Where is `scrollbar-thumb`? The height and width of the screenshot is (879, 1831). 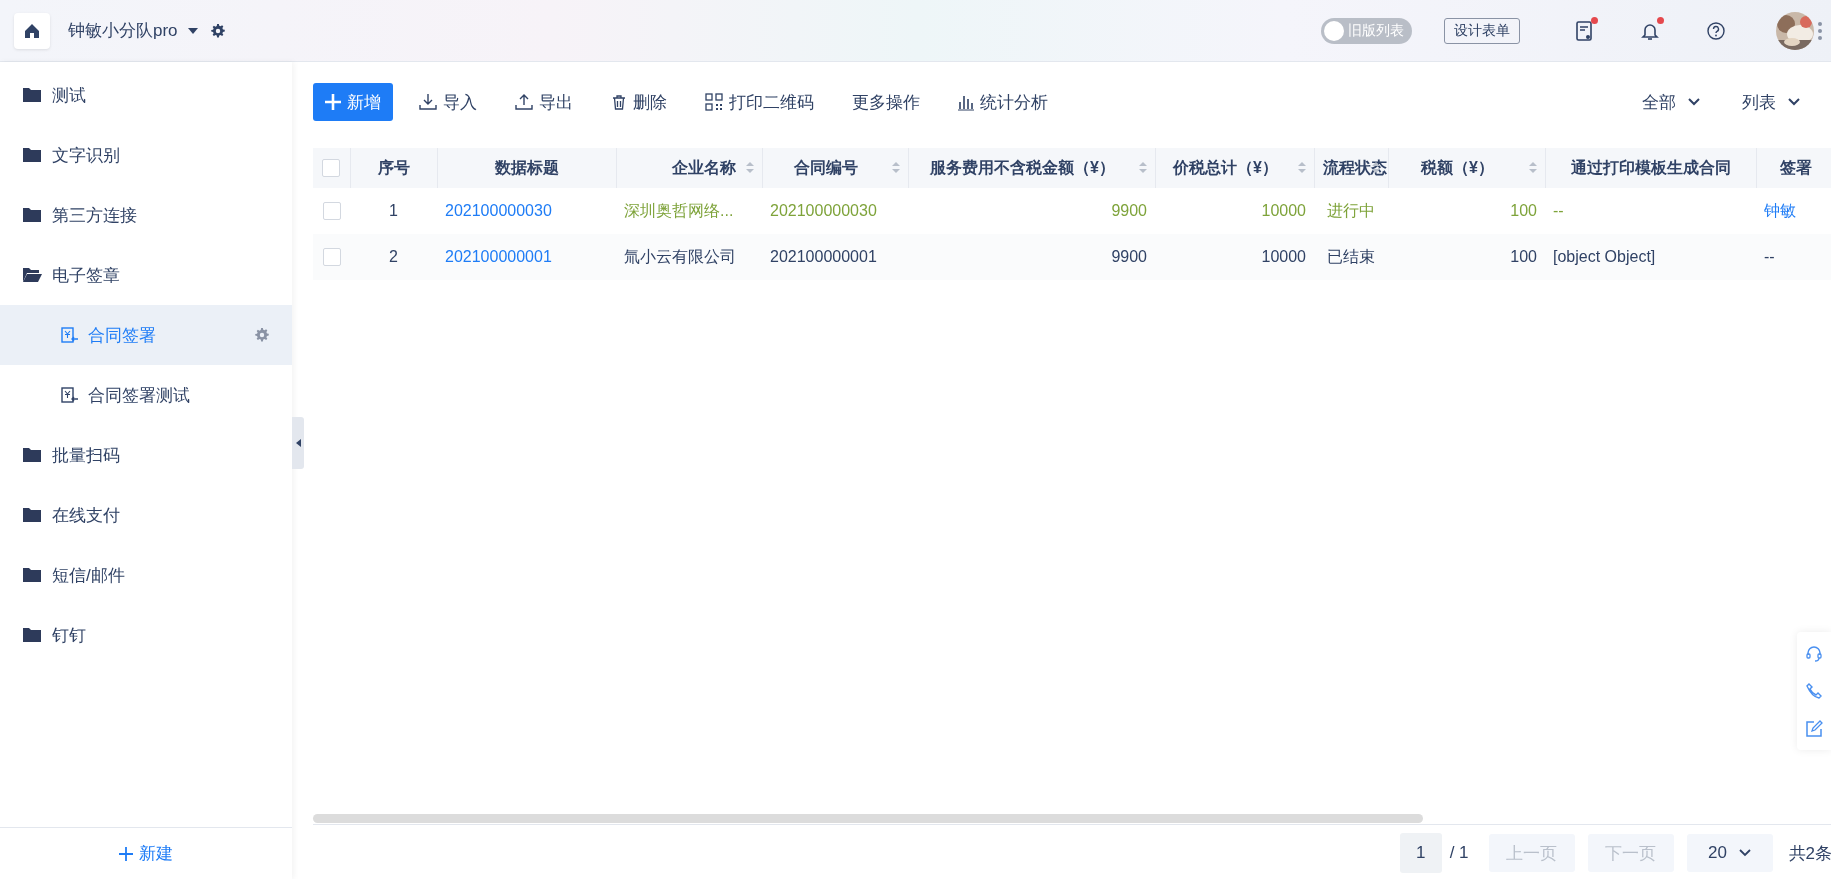
scrollbar-thumb is located at coordinates (868, 818).